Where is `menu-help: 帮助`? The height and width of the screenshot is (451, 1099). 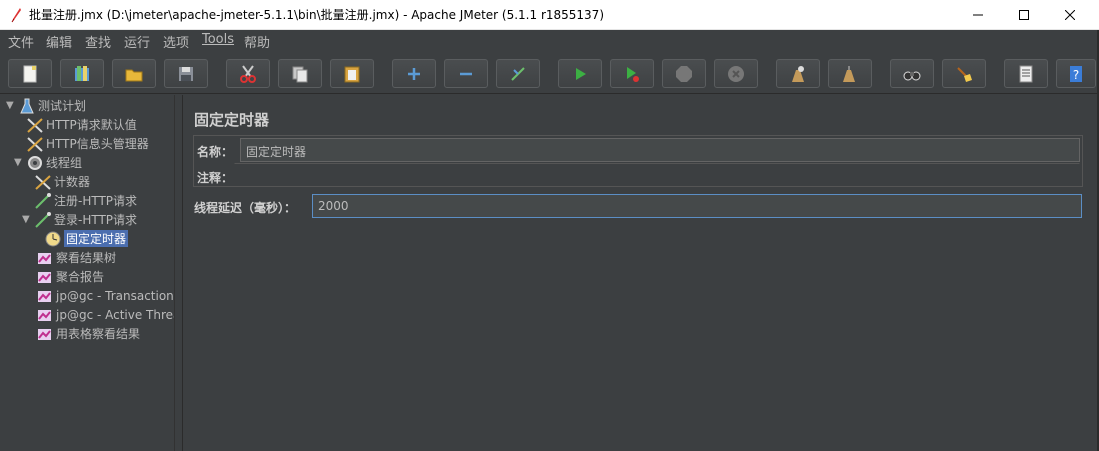
menu-help: 帮助 is located at coordinates (257, 41).